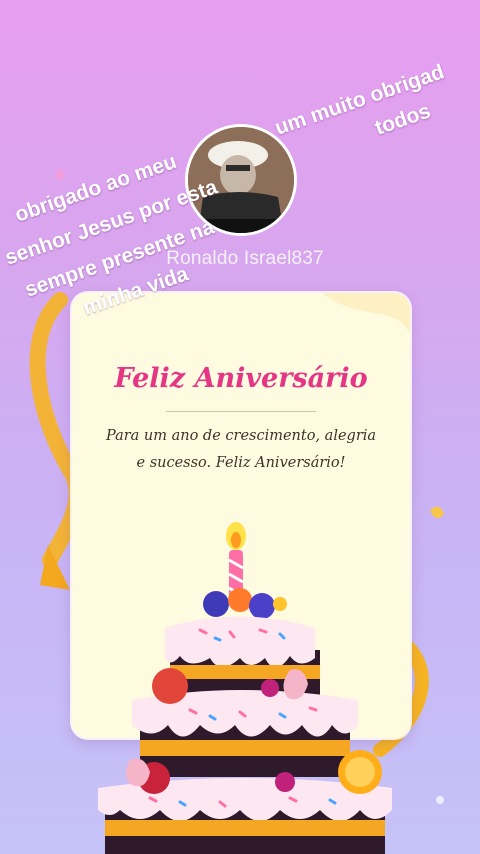  Describe the element at coordinates (241, 411) in the screenshot. I see `card-divider` at that location.